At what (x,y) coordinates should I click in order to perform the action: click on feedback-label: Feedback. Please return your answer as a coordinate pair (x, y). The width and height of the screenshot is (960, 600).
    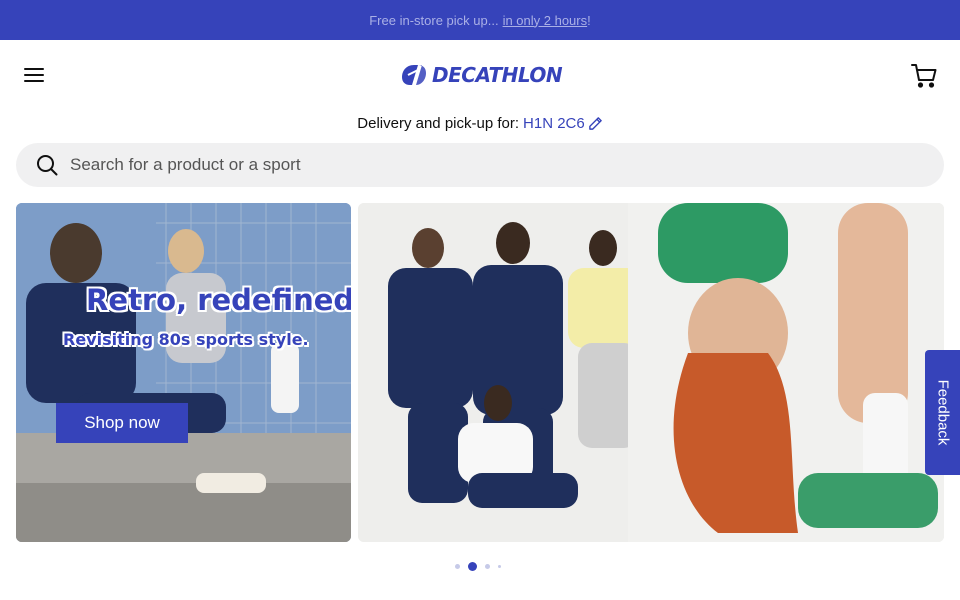
    Looking at the image, I should click on (942, 412).